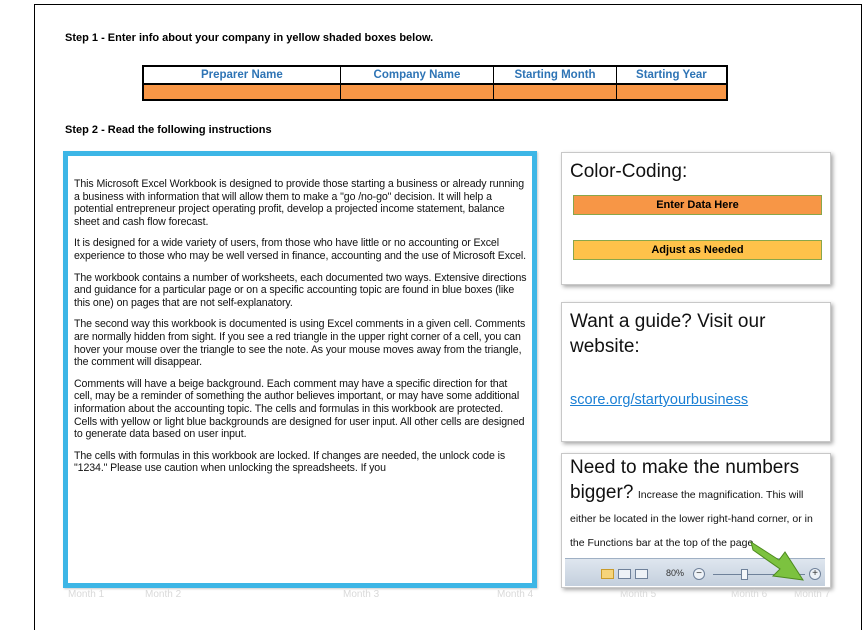 This screenshot has height=630, width=867. I want to click on month-label: Month 1, so click(86, 594).